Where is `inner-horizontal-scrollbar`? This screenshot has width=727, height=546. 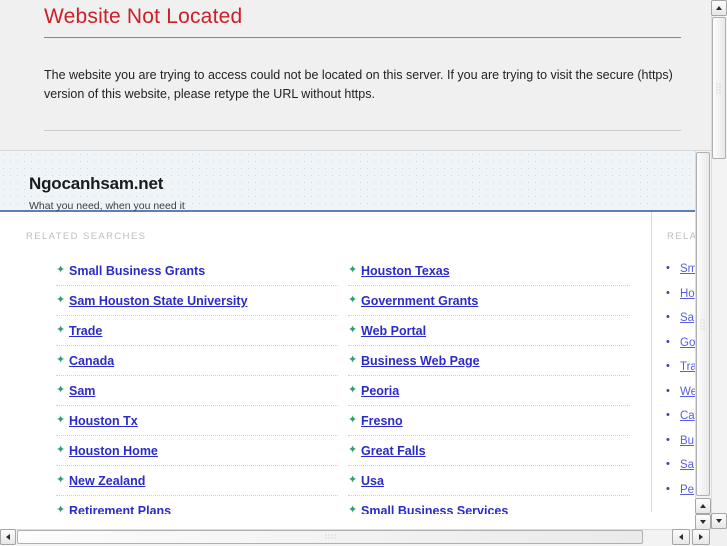 inner-horizontal-scrollbar is located at coordinates (691, 537).